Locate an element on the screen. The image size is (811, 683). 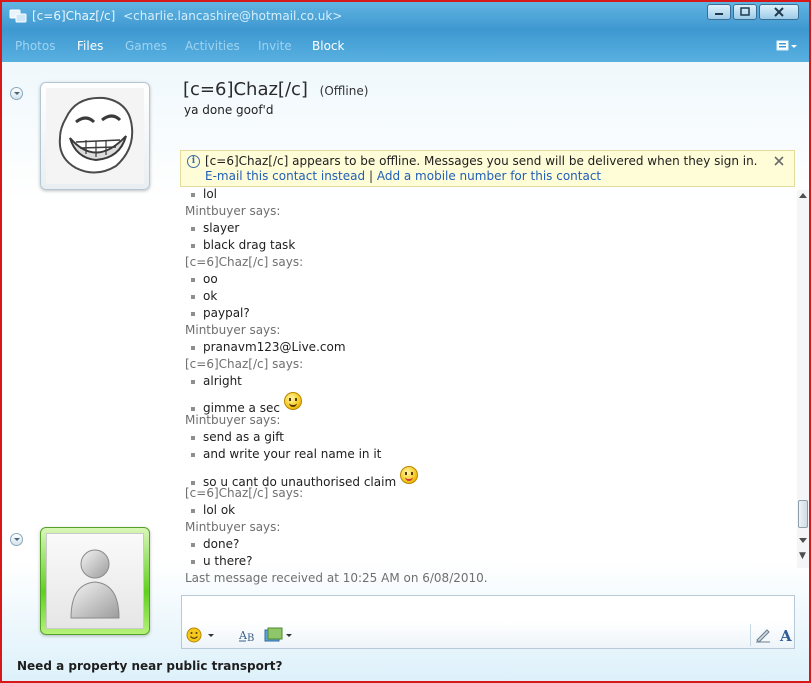
contact-personal-message: ya done goof'd is located at coordinates (229, 110).